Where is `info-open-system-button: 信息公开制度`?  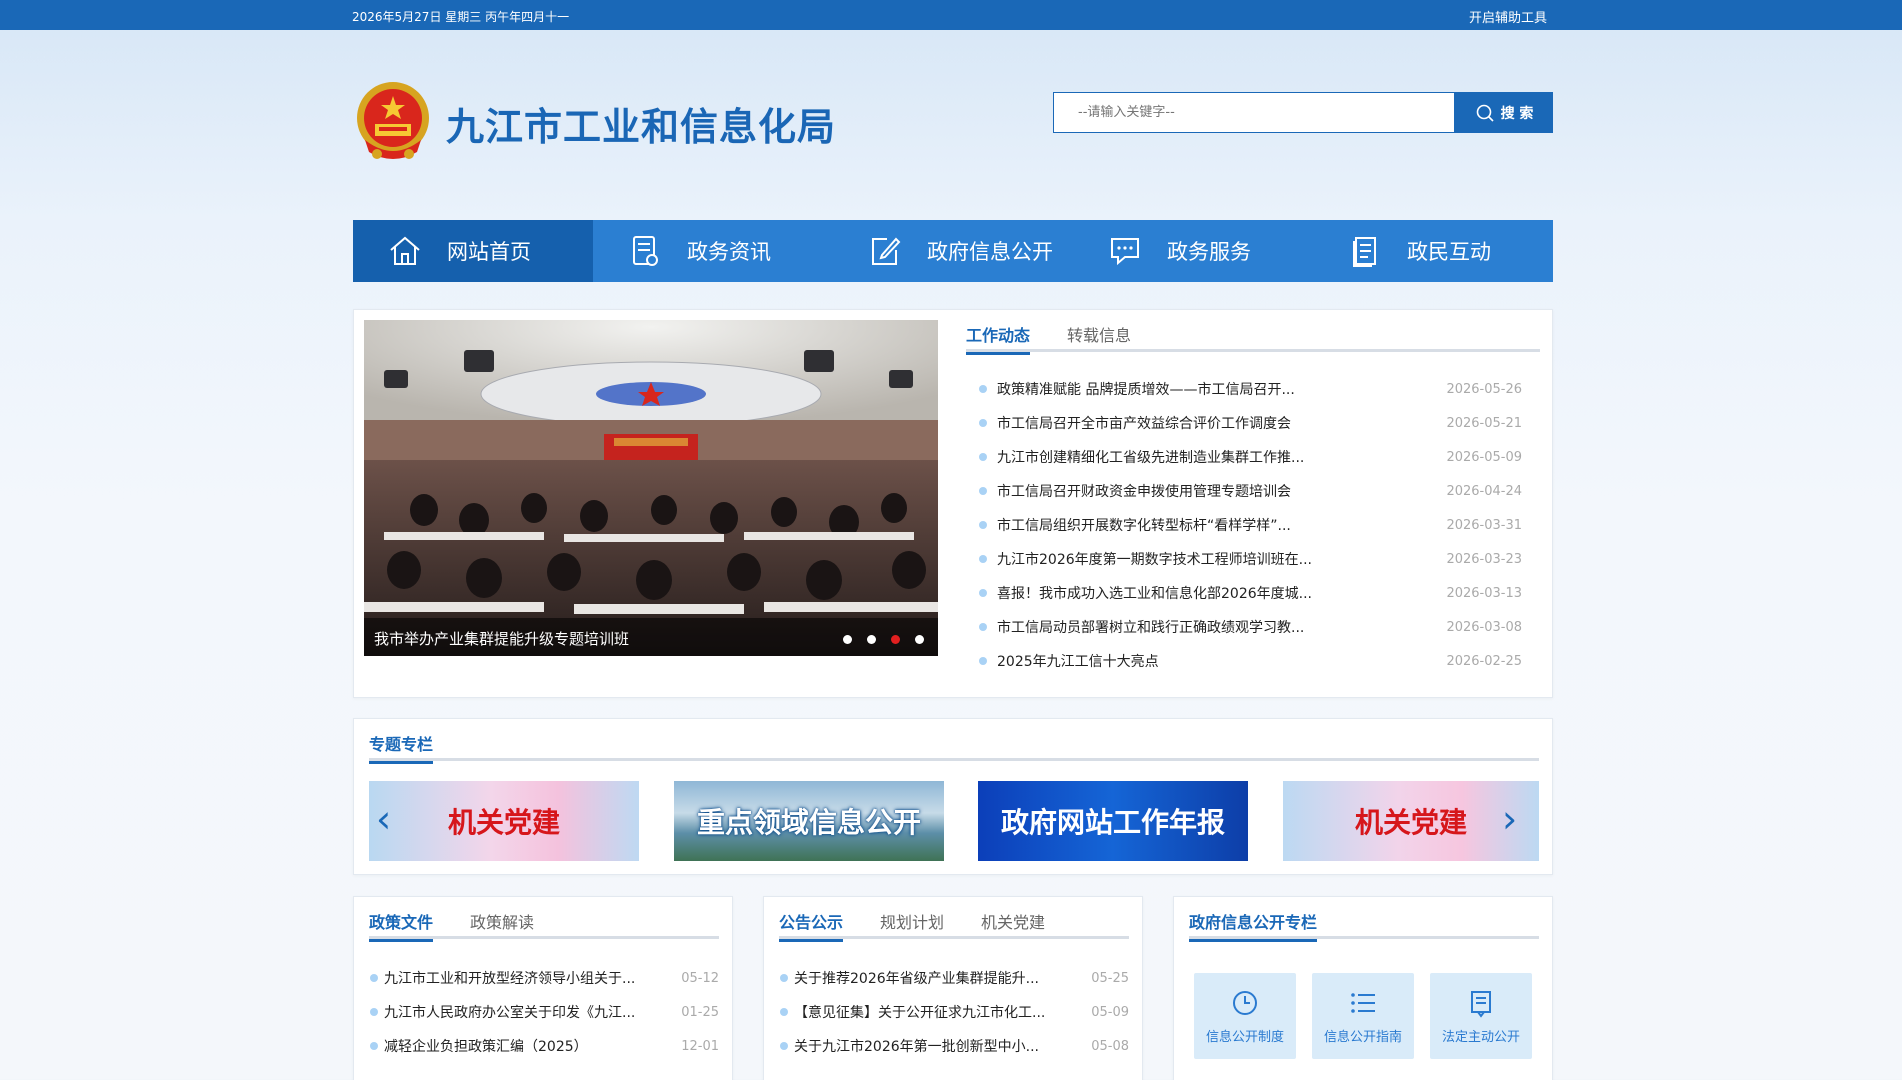
info-open-system-button: 信息公开制度 is located at coordinates (1245, 1016).